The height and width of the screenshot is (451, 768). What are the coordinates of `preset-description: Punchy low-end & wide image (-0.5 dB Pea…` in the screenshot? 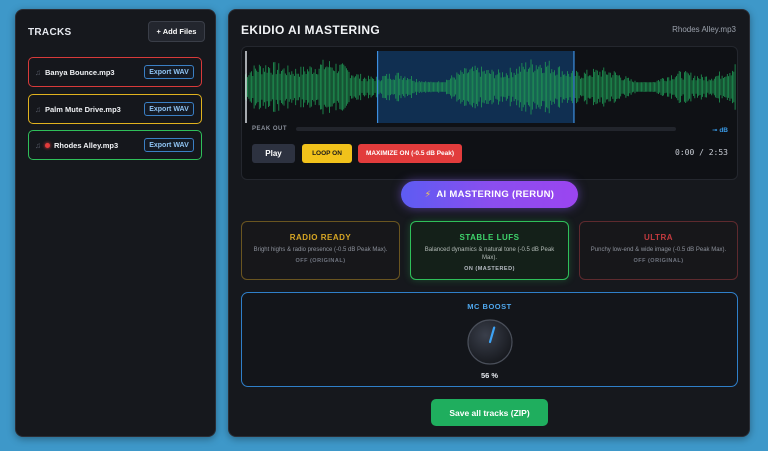 It's located at (658, 250).